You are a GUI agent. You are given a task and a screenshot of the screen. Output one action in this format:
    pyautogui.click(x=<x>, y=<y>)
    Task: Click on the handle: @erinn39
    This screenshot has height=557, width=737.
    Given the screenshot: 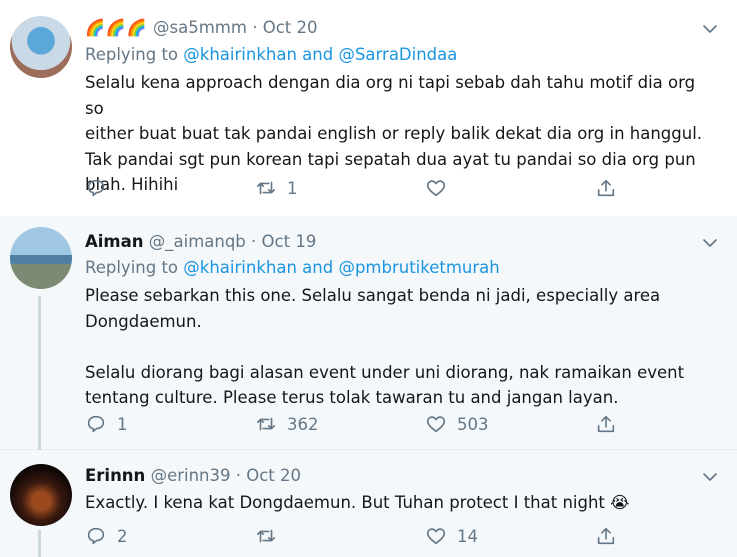 What is the action you would take?
    pyautogui.click(x=191, y=475)
    